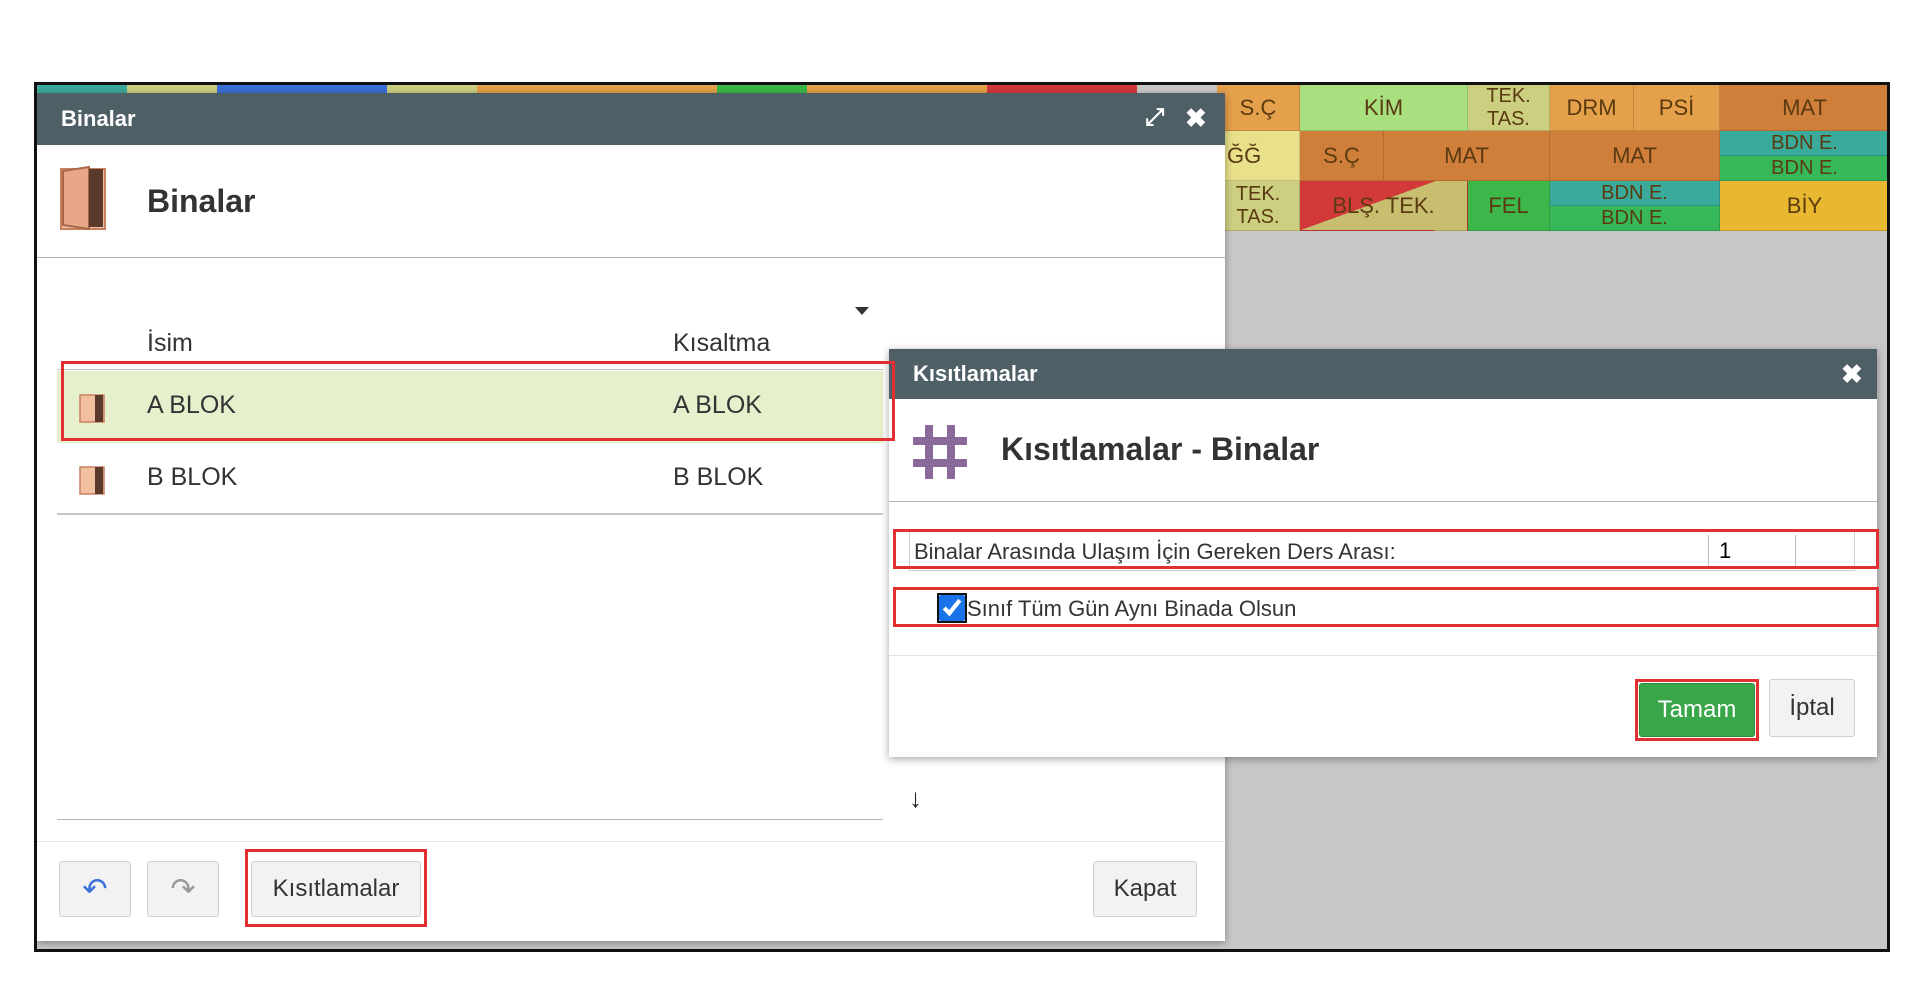 The width and height of the screenshot is (1920, 1000). What do you see at coordinates (470, 407) in the screenshot?
I see `table-row: A BLOK A BLOK` at bounding box center [470, 407].